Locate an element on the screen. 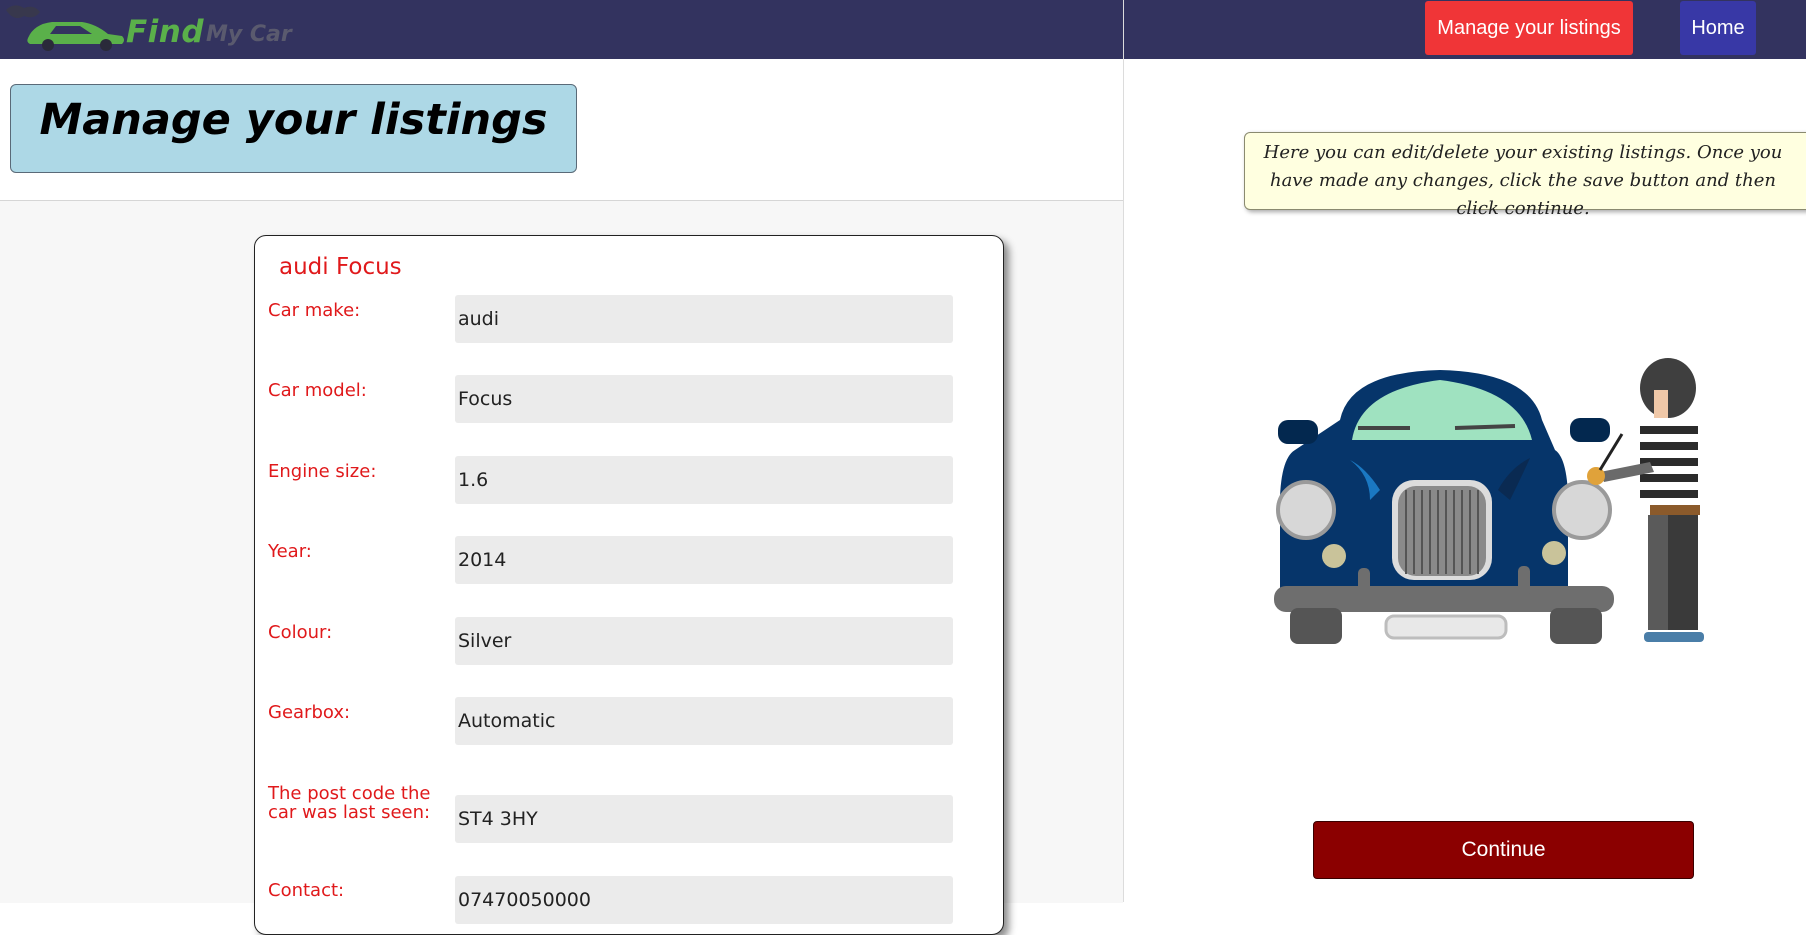 Image resolution: width=1806 pixels, height=935 pixels. logo-text-find: Find is located at coordinates (165, 32).